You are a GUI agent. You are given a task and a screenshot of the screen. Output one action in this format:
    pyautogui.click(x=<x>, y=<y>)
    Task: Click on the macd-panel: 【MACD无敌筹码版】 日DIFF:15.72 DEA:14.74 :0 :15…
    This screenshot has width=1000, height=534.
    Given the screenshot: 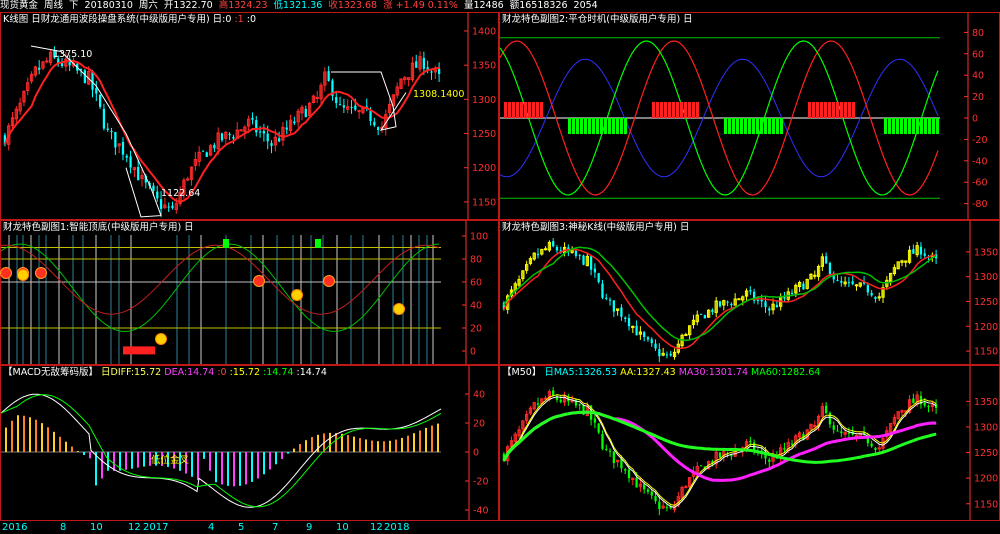 What is the action you would take?
    pyautogui.click(x=249, y=443)
    